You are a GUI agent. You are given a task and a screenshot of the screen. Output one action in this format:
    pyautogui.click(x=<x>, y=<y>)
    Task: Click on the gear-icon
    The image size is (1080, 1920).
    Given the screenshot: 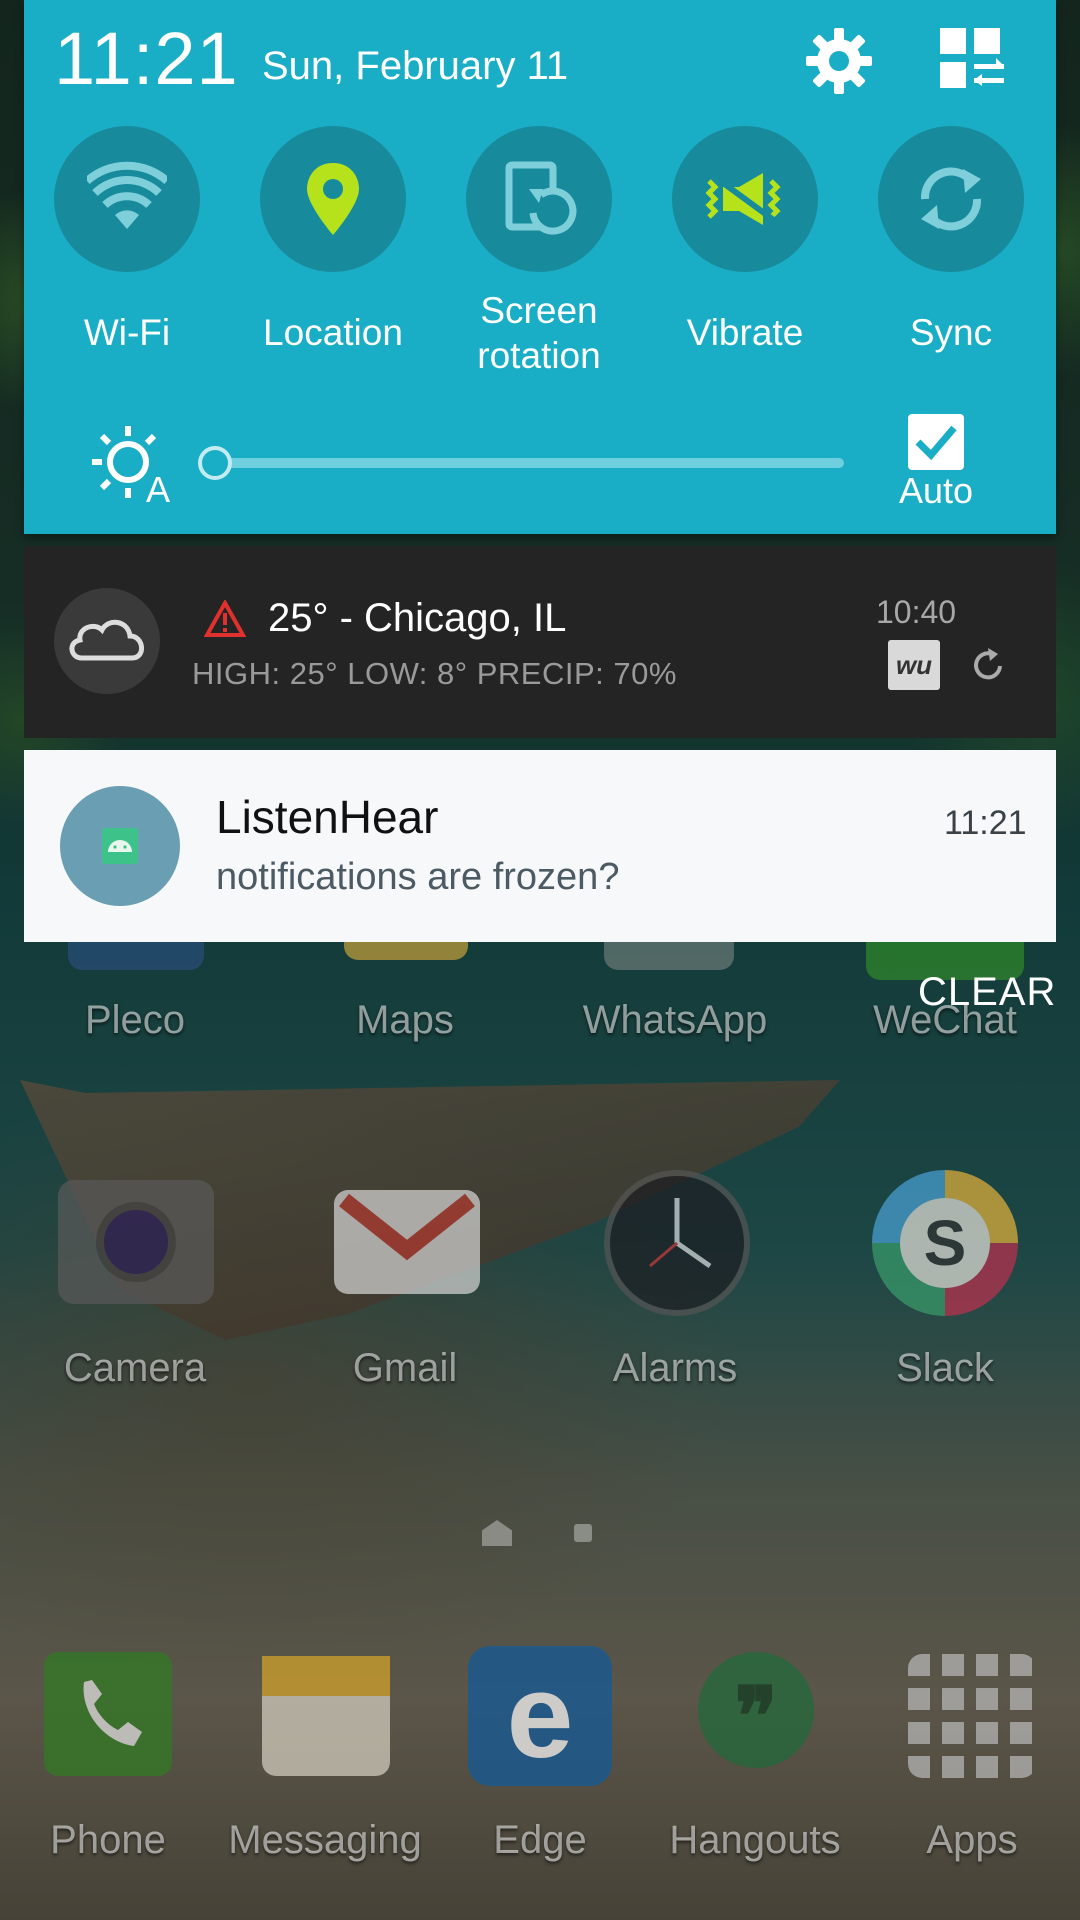 What is the action you would take?
    pyautogui.click(x=839, y=63)
    